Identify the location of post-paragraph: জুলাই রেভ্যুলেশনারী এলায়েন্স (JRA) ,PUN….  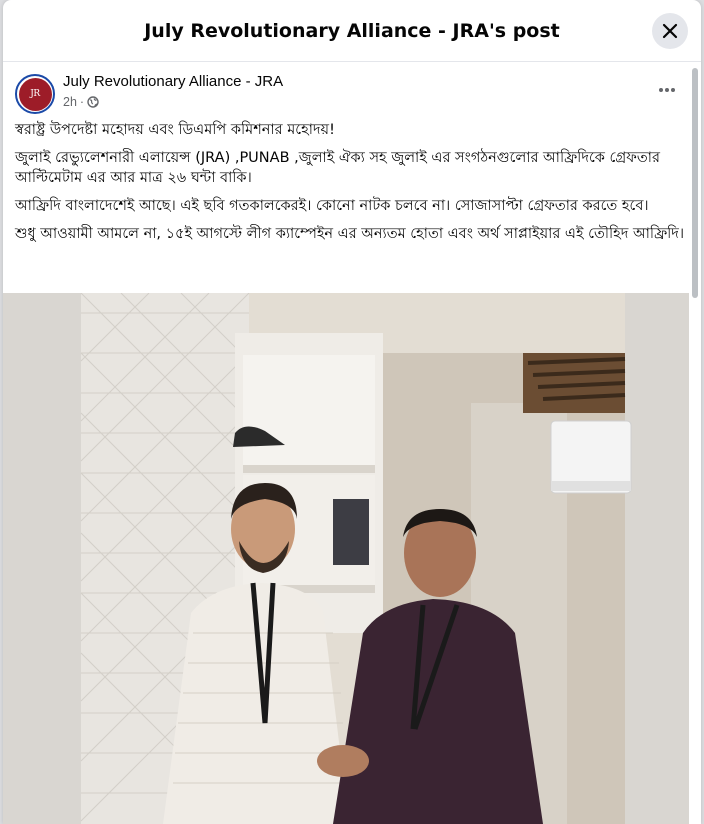
(337, 168).